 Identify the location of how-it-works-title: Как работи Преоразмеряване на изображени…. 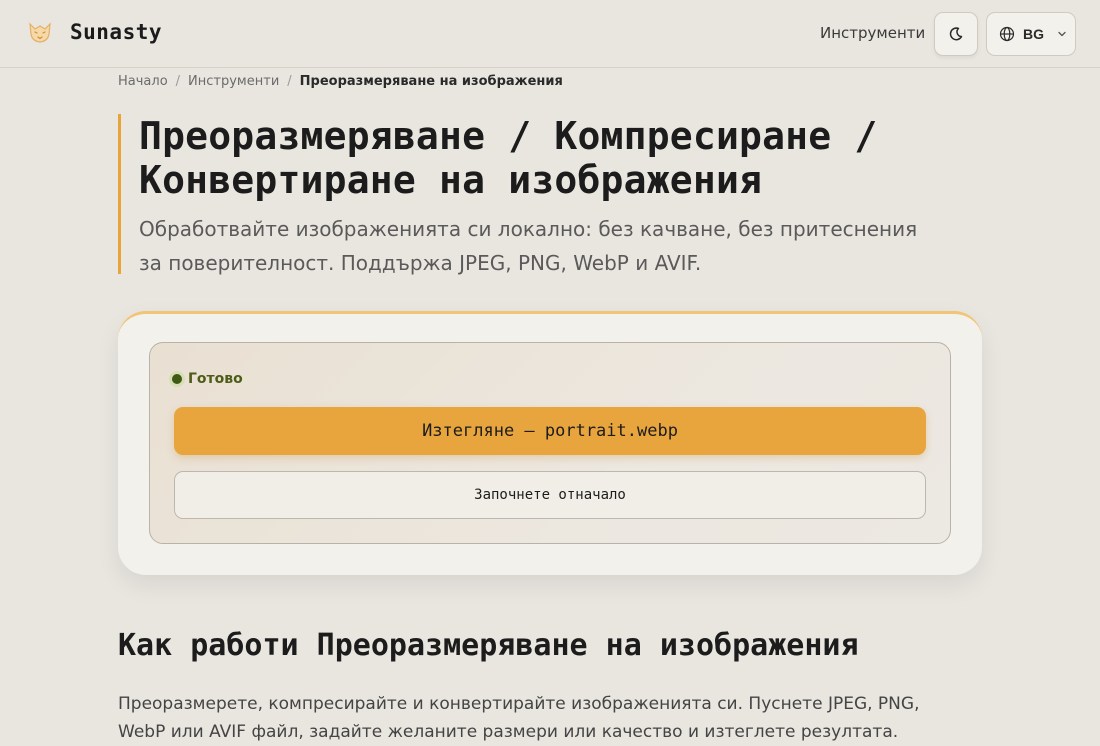
(488, 645).